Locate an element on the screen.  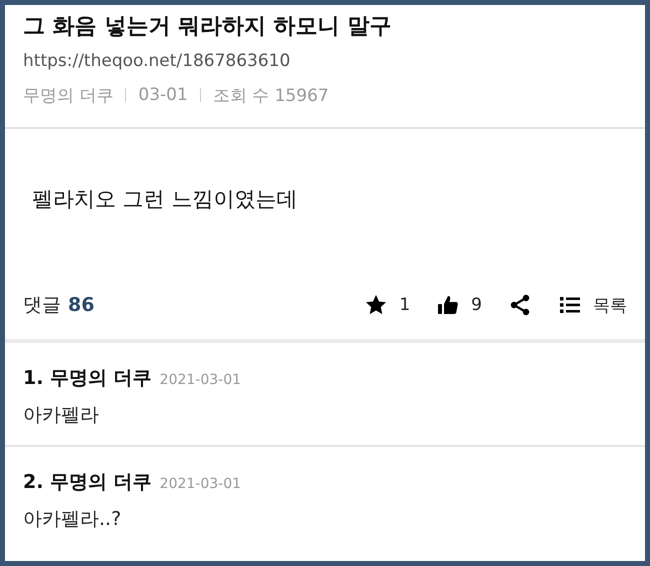
comments-label: 댓글 is located at coordinates (42, 305).